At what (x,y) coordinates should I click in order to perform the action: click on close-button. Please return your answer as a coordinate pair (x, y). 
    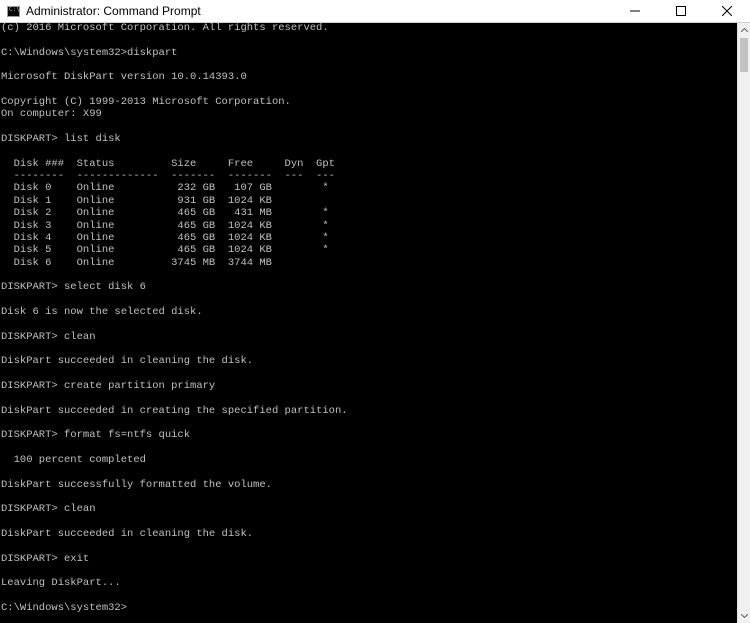
    Looking at the image, I should click on (727, 11).